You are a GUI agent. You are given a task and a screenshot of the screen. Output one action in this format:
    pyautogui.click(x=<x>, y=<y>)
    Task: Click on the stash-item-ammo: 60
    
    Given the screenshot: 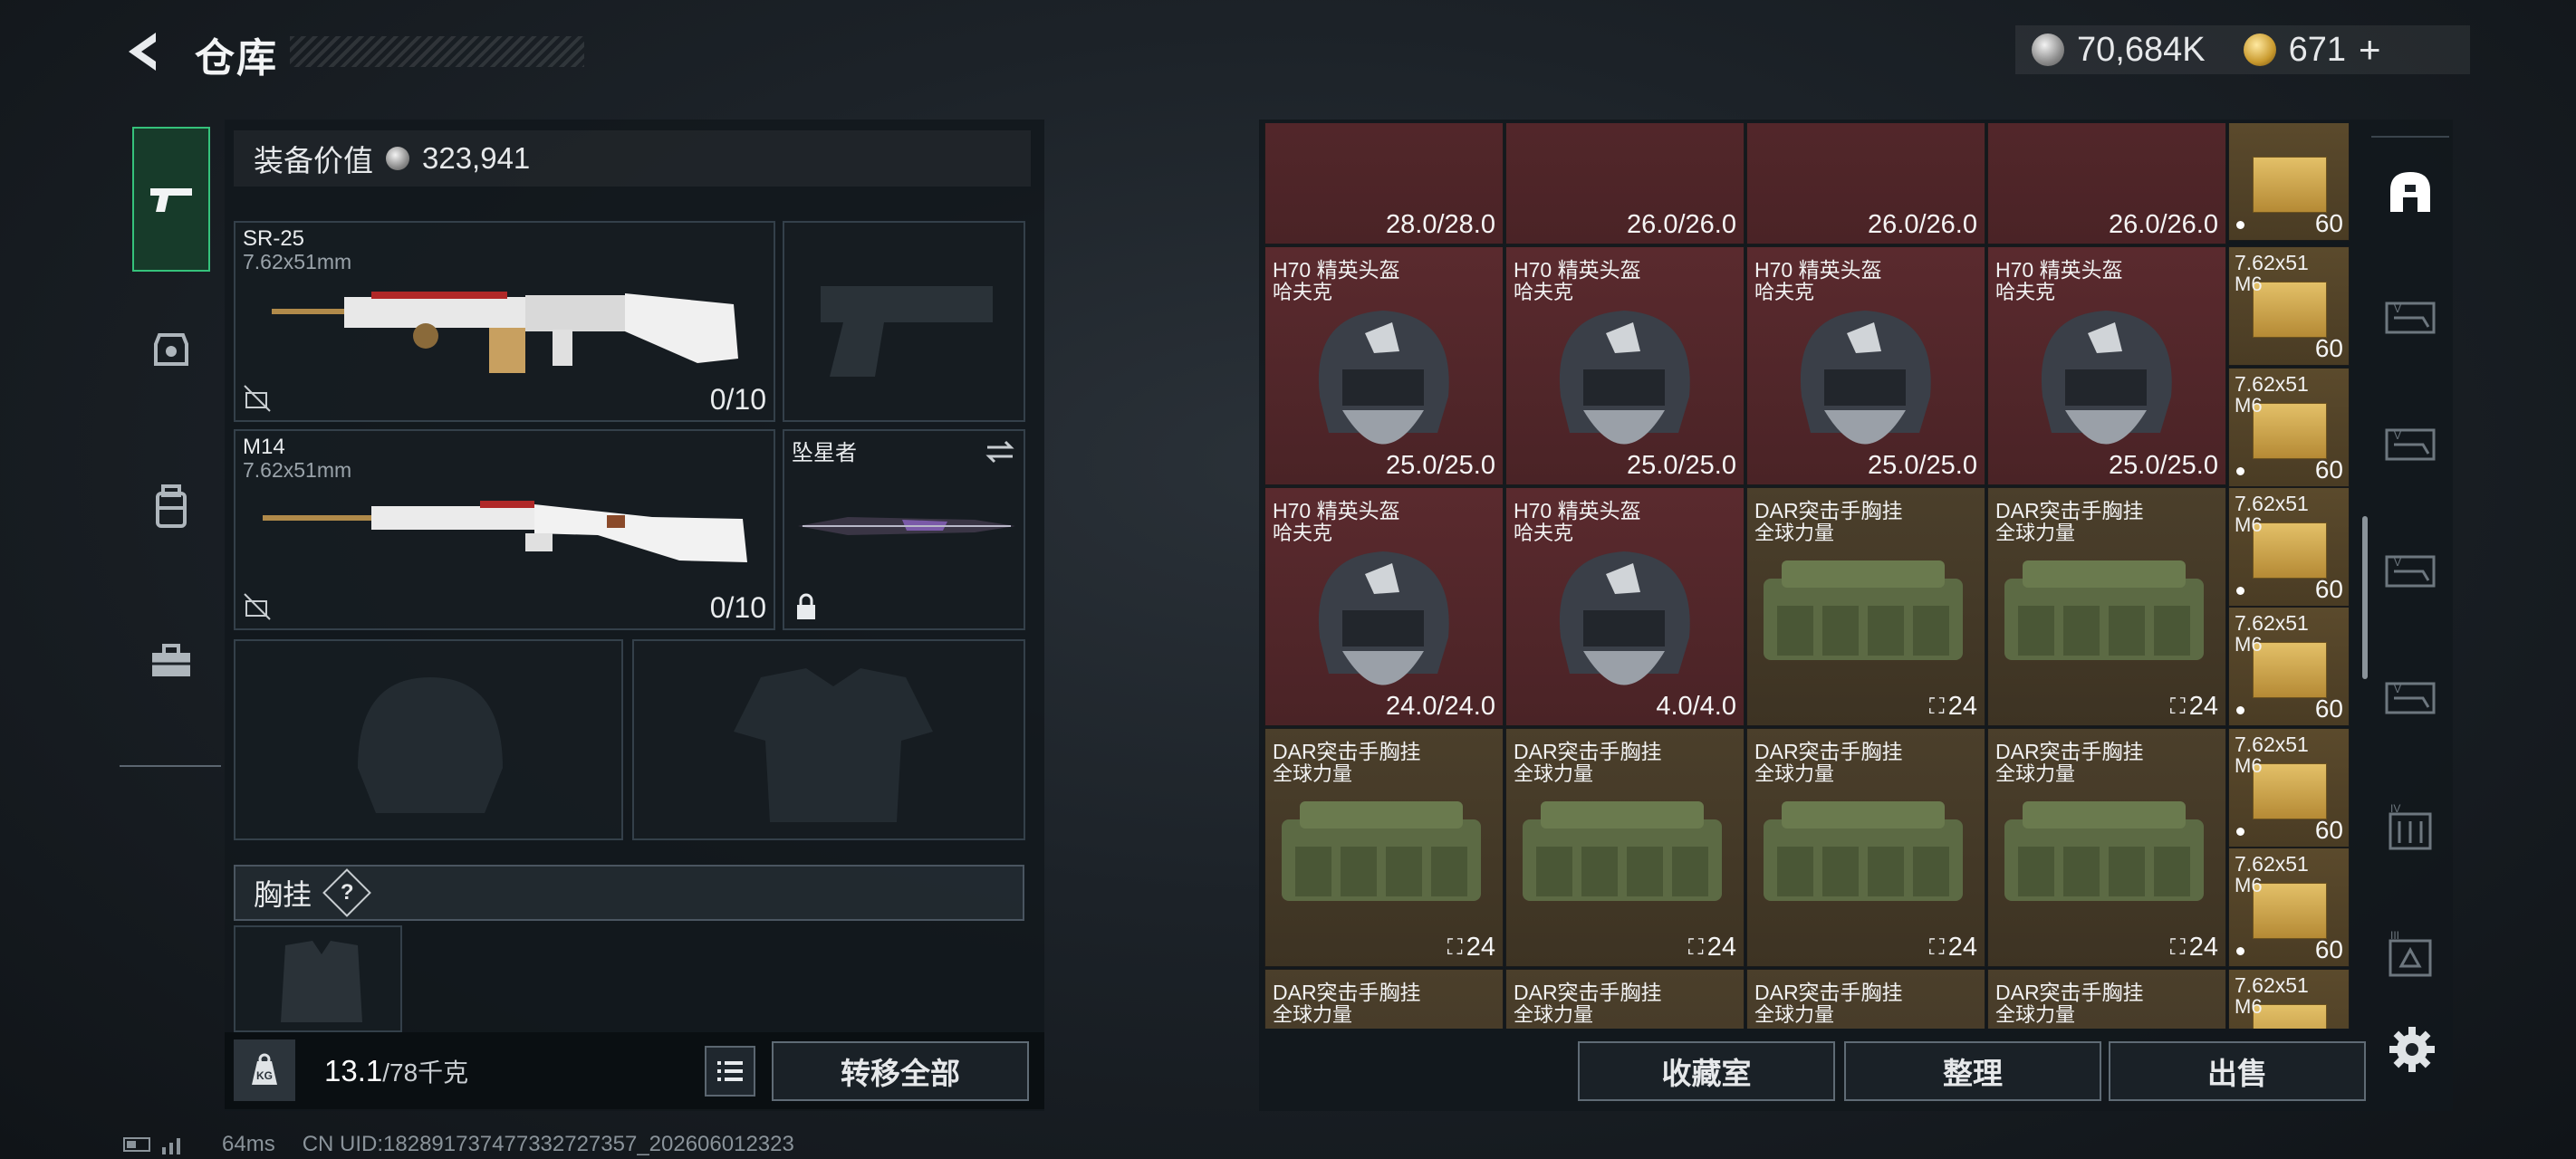 What is the action you would take?
    pyautogui.click(x=2289, y=182)
    